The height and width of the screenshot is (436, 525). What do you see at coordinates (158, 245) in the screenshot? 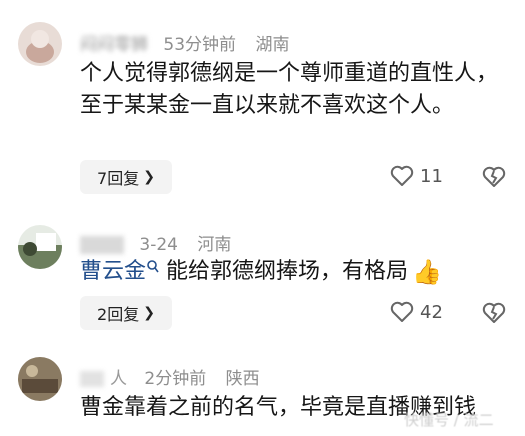
I see `timestamp: 3-24` at bounding box center [158, 245].